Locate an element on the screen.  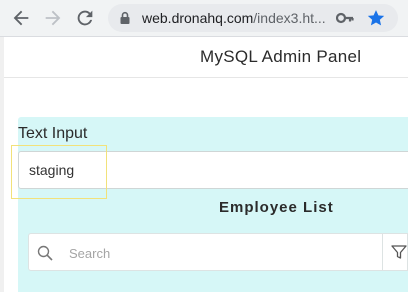
key-icon is located at coordinates (345, 18).